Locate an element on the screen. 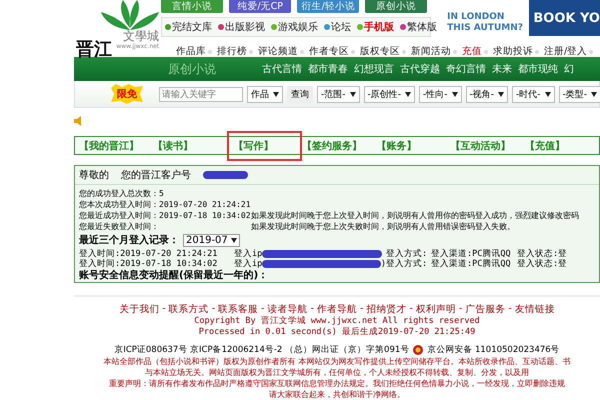 The height and width of the screenshot is (400, 600). nav-menu-item: 新闻活动 is located at coordinates (434, 51).